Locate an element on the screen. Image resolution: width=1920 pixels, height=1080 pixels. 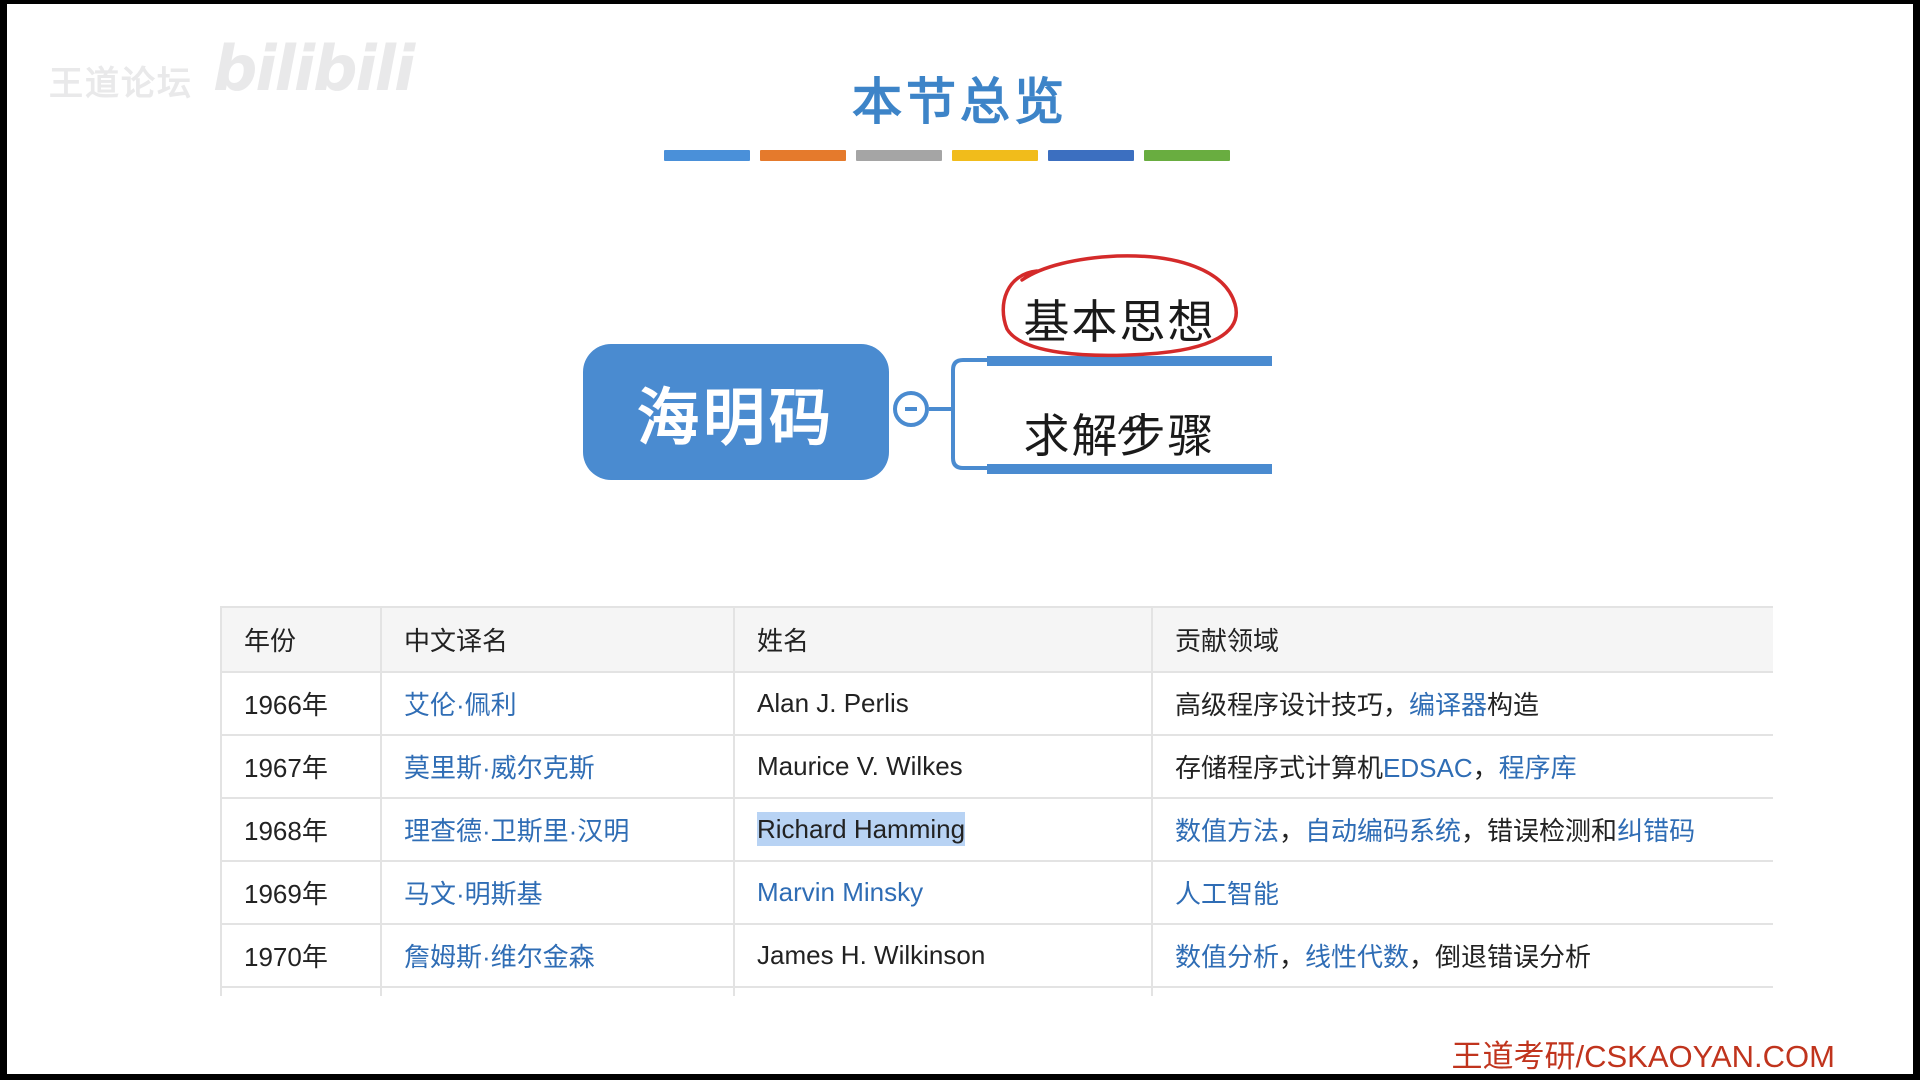
cell-name: James H. Wilkinson is located at coordinates (943, 955).